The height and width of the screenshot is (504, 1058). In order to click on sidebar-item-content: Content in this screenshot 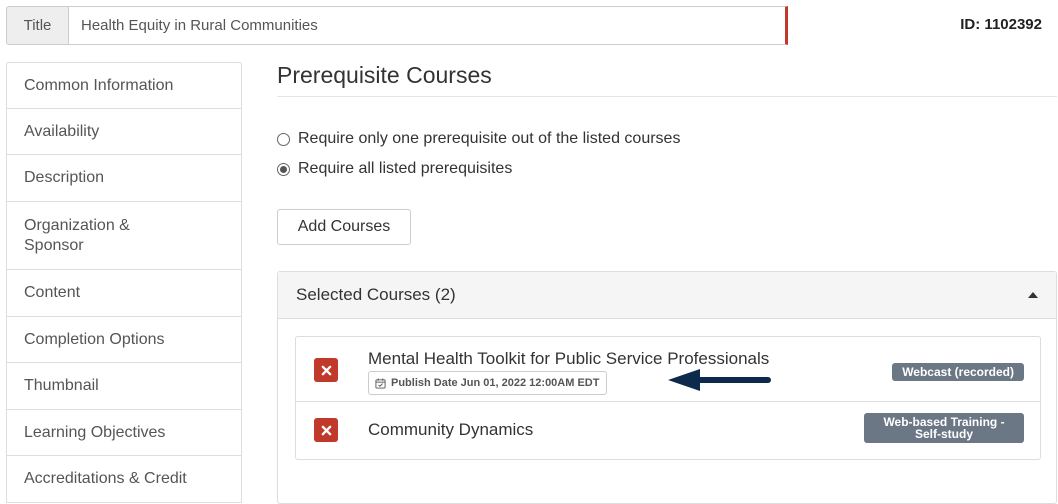, I will do `click(124, 293)`.